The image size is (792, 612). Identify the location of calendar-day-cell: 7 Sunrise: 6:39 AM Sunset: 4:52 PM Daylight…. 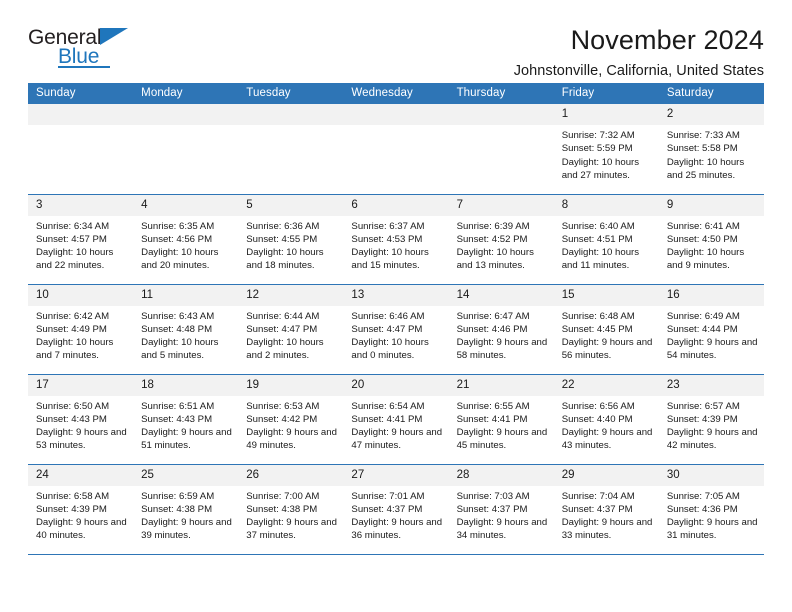
(501, 239).